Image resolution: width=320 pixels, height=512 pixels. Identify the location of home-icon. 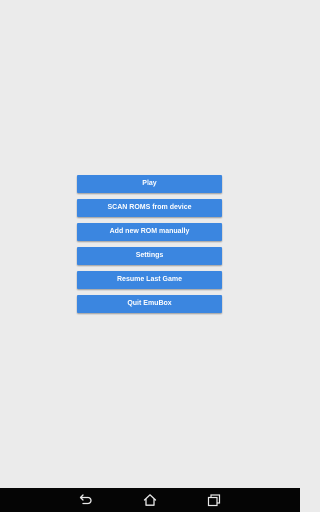
(150, 500).